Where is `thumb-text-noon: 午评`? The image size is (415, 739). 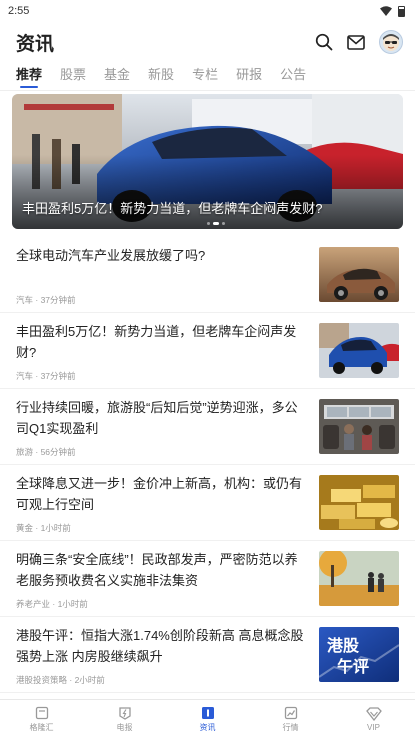
thumb-text-noon: 午评 is located at coordinates (353, 666).